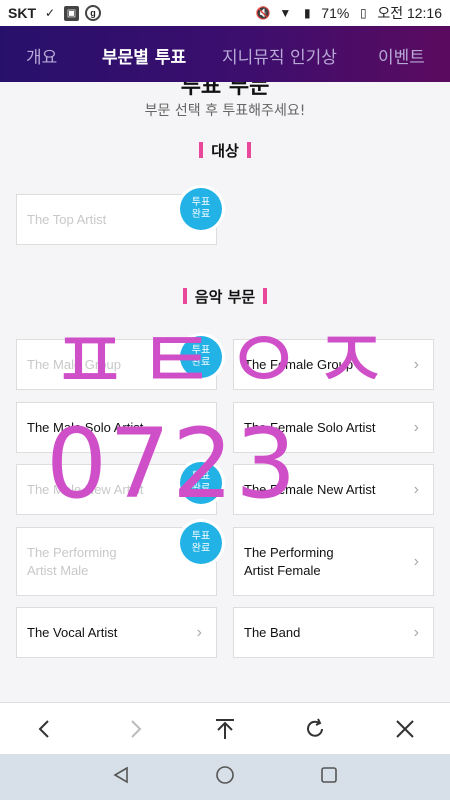  I want to click on home-circle-icon, so click(225, 777).